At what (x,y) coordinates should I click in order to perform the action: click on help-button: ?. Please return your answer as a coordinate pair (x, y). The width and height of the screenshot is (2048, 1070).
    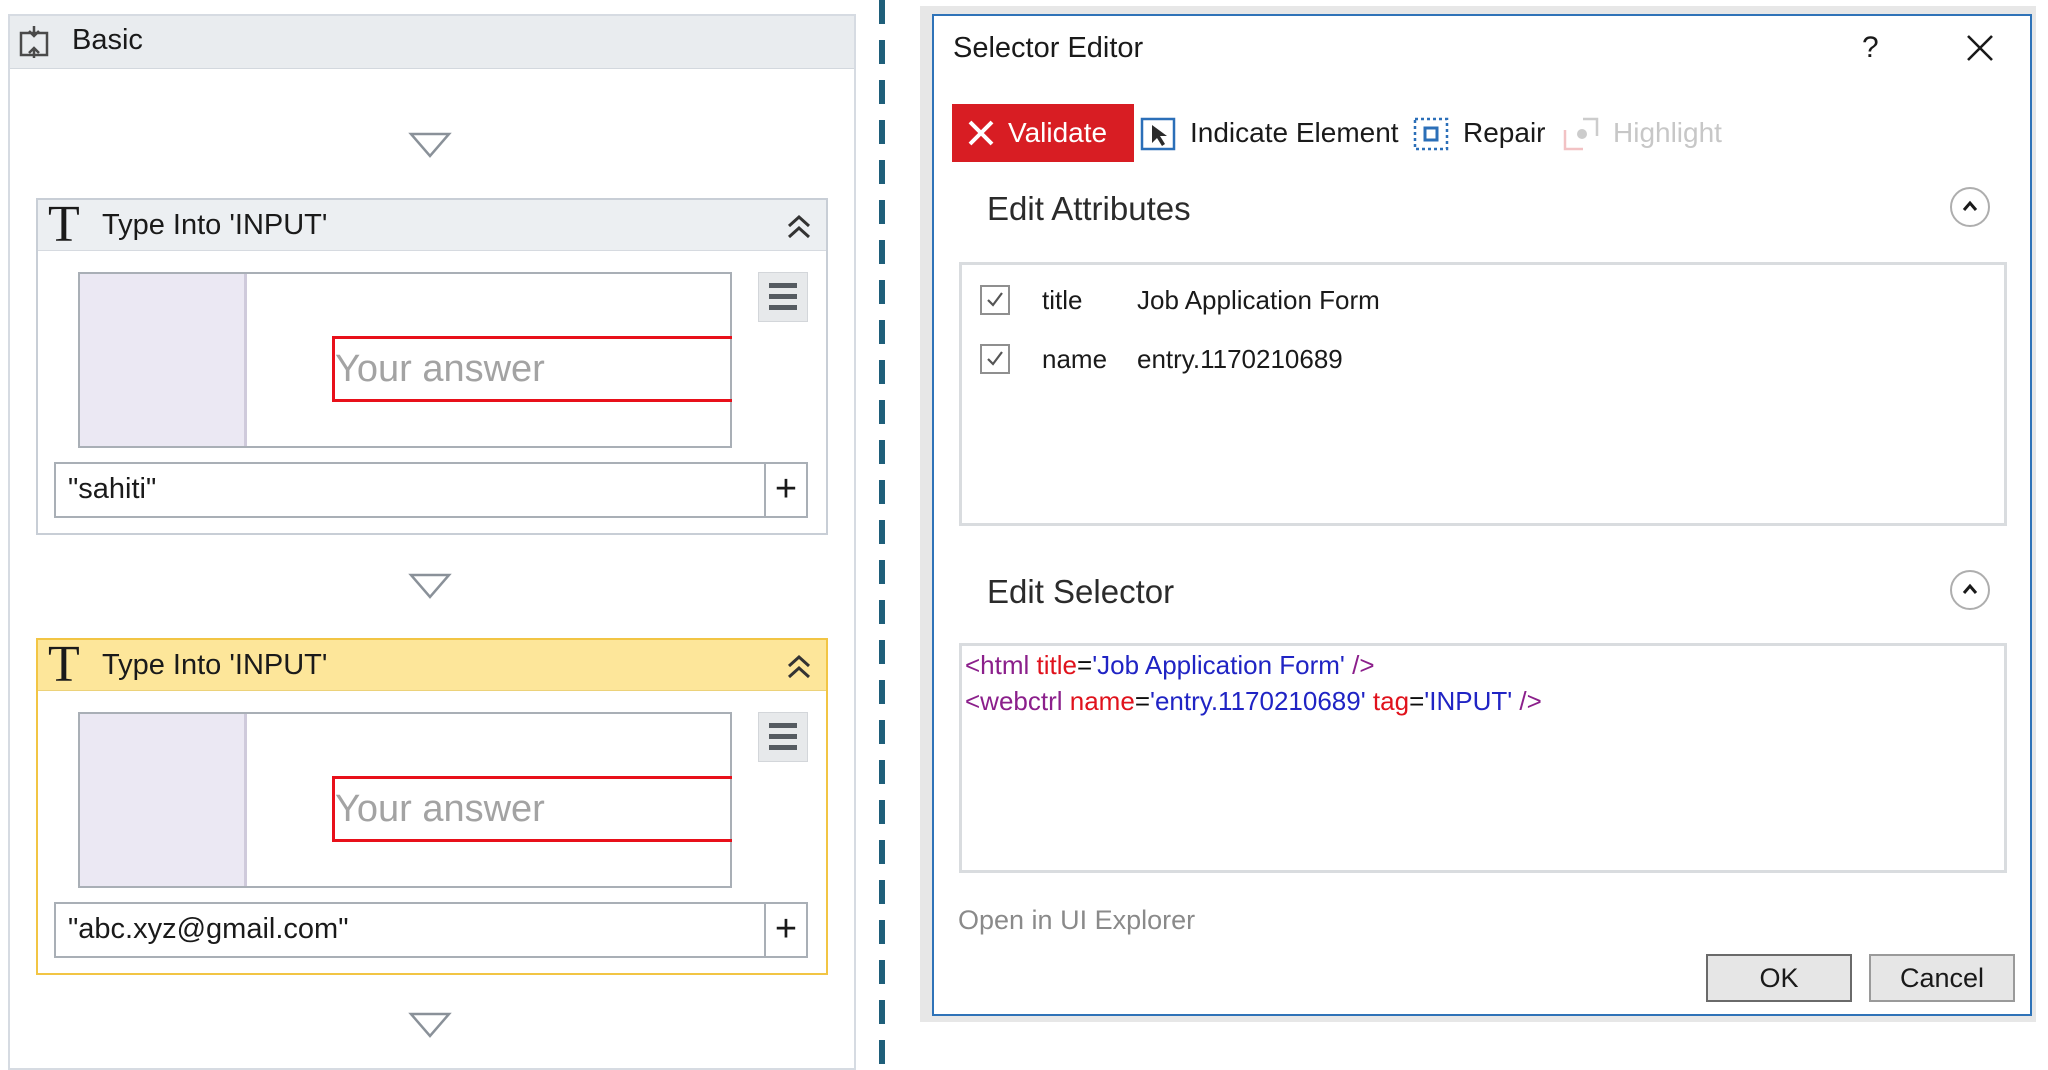
    Looking at the image, I should click on (1870, 48).